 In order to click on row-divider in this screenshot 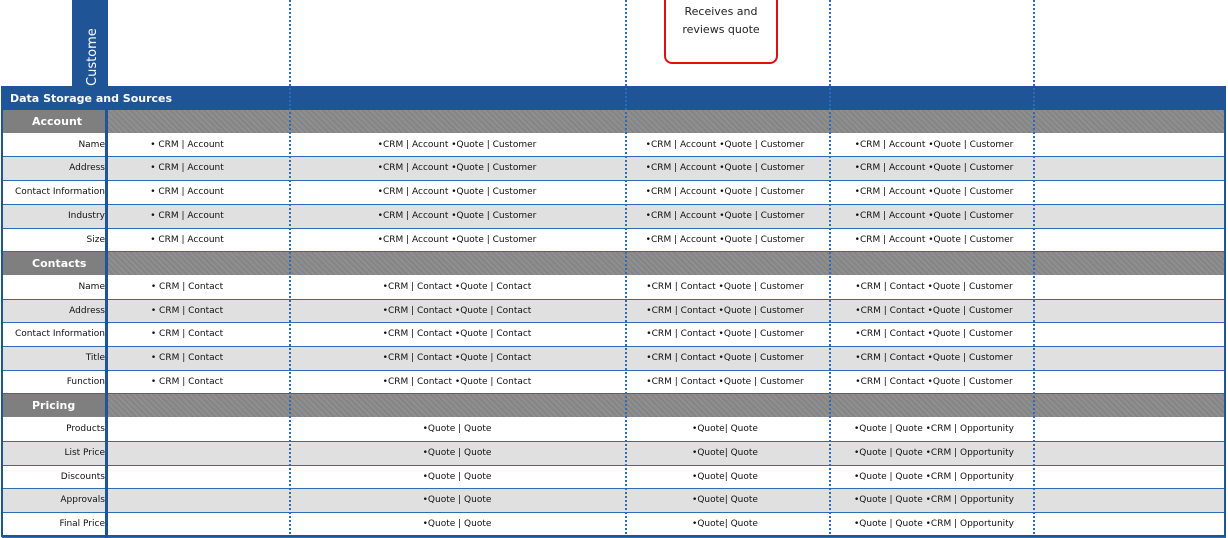, I will do `click(614, 536)`.